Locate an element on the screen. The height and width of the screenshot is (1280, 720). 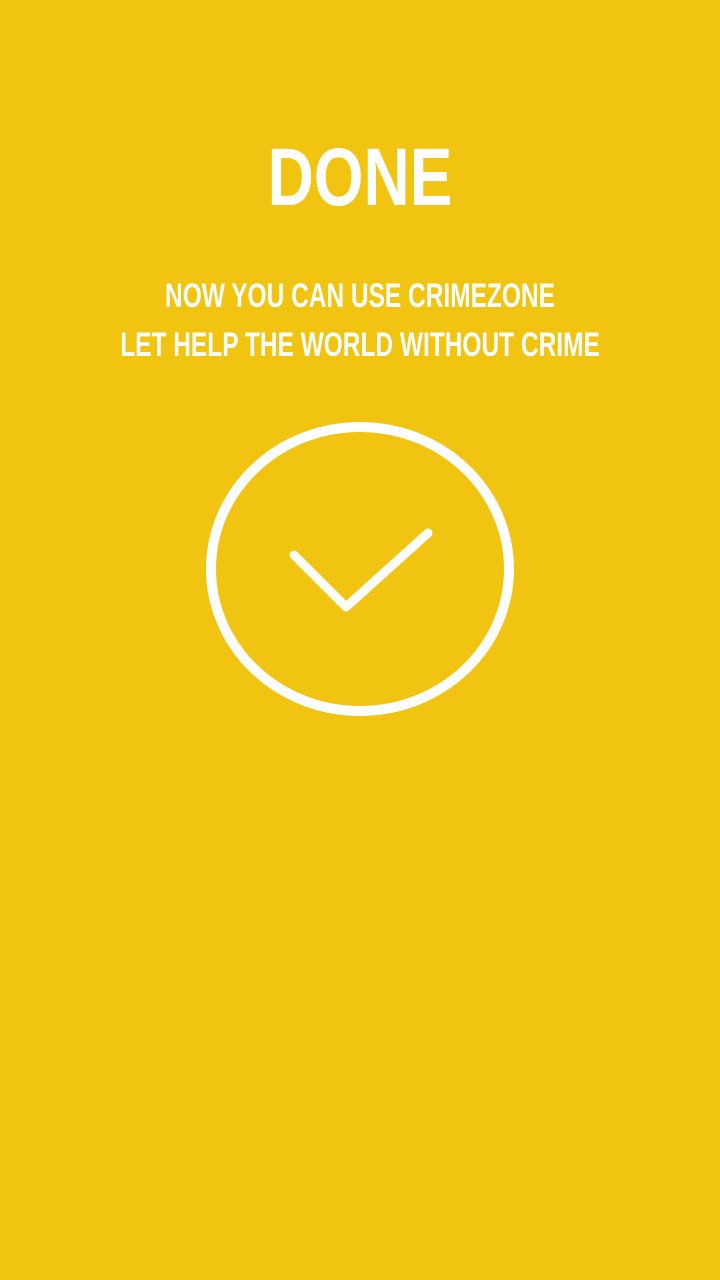
check-circle-icon is located at coordinates (360, 569).